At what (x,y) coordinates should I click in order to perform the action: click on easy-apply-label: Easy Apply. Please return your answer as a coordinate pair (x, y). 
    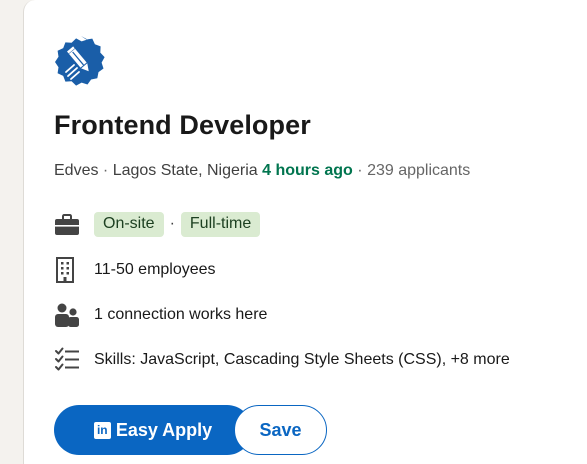
    Looking at the image, I should click on (164, 429).